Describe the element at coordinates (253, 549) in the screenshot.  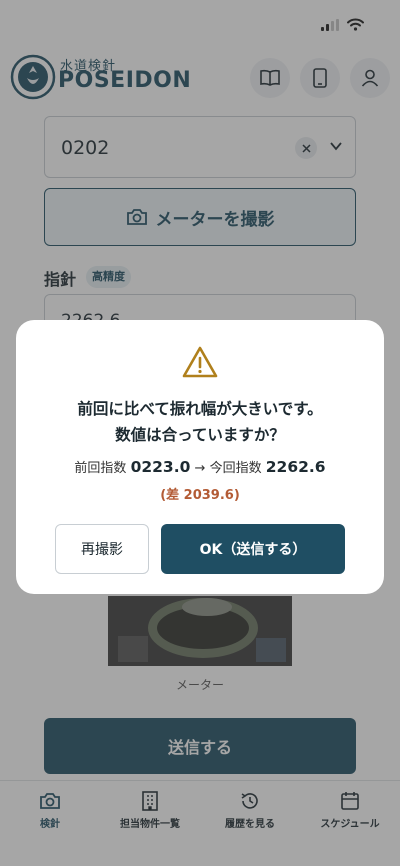
I see `ok-submit-button: OK（送信する）` at that location.